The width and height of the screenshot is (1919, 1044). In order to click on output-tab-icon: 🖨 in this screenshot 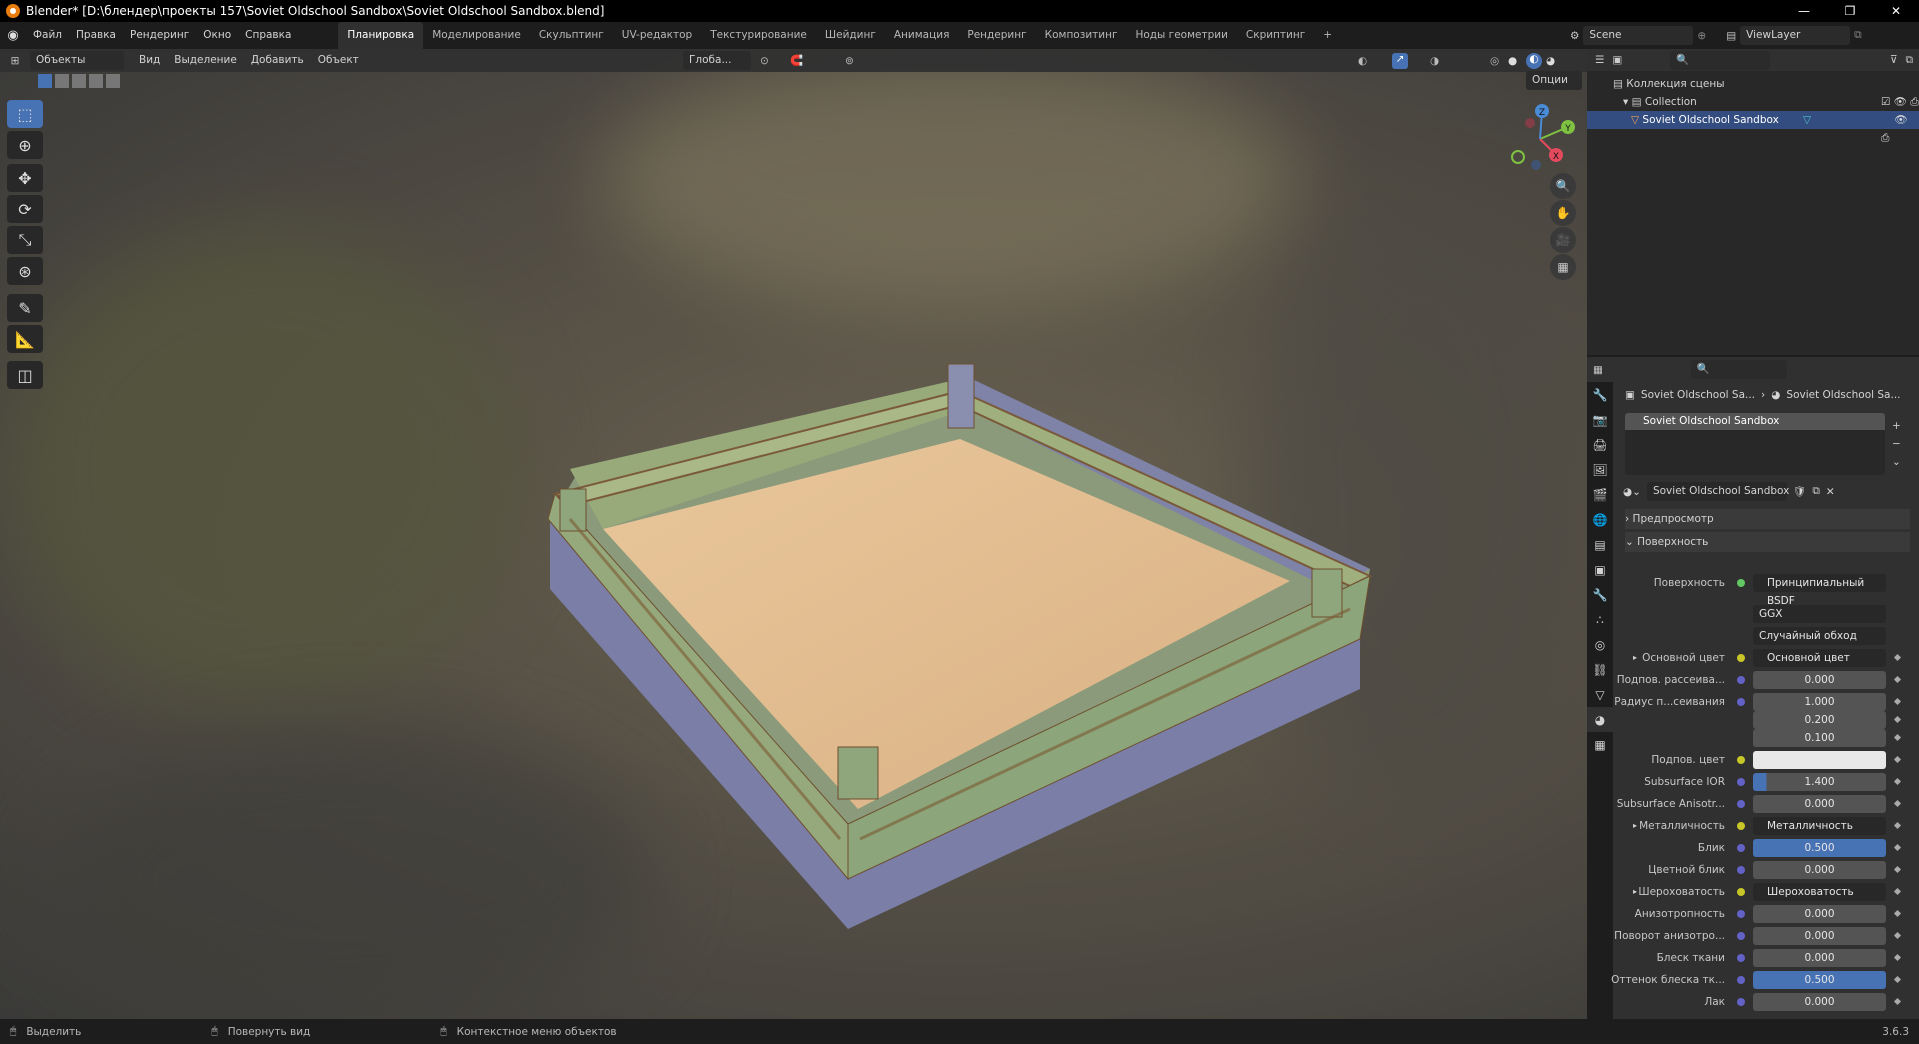, I will do `click(1600, 444)`.